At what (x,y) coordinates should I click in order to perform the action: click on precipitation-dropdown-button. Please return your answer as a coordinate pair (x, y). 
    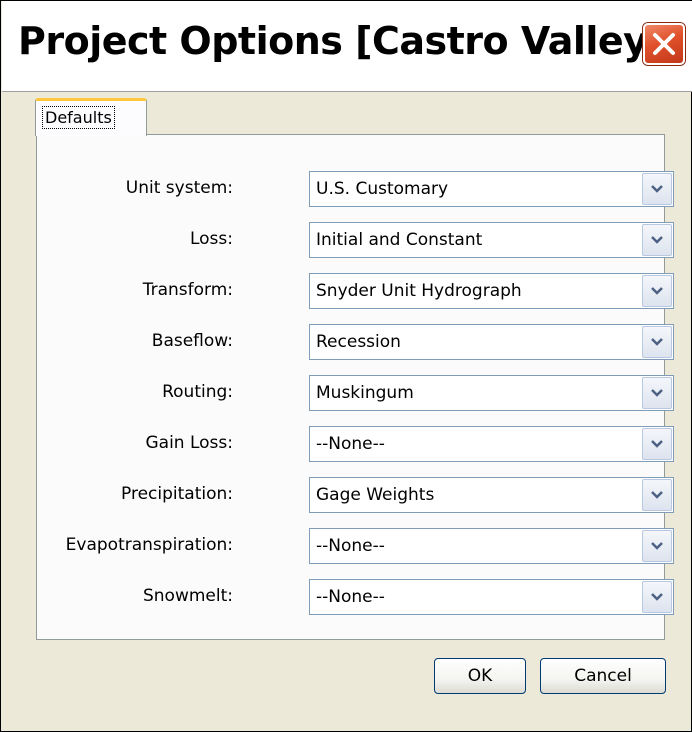
    Looking at the image, I should click on (657, 495).